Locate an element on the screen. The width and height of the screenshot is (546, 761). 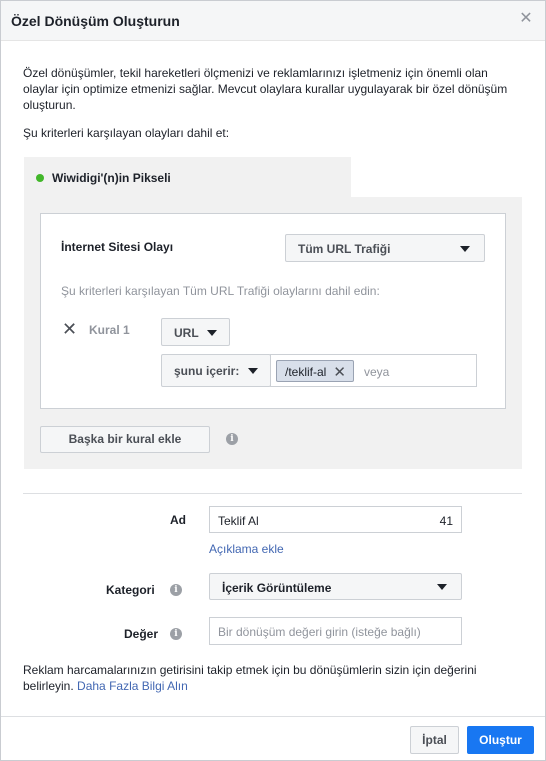
url-token-input: /teklif-al ✕ veya is located at coordinates (373, 370).